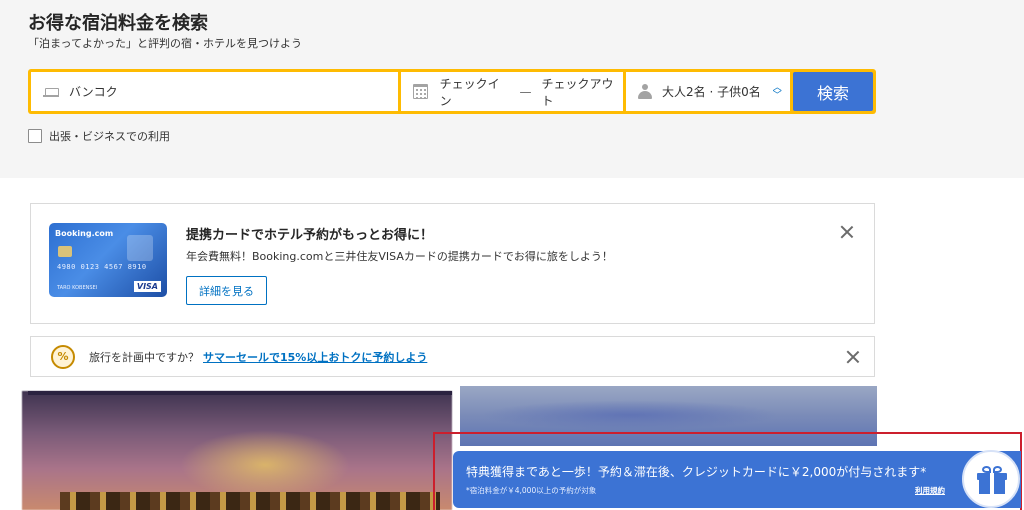 This screenshot has height=510, width=1024. Describe the element at coordinates (711, 92) in the screenshot. I see `guests-value: 大人2名 · 子供0名` at that location.